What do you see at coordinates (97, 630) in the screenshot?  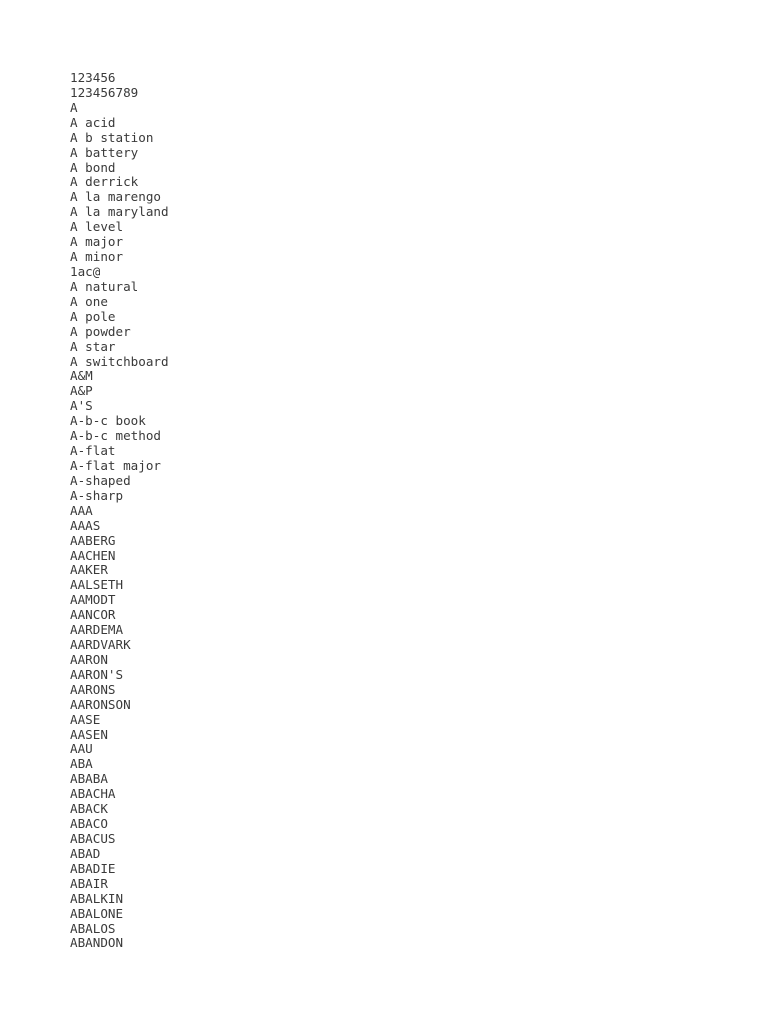 I see `word-list-item: AARDEMA` at bounding box center [97, 630].